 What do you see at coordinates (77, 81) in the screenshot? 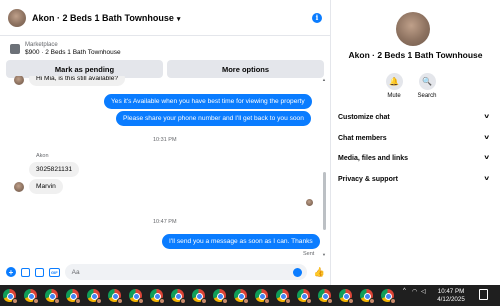
I see `message-bubble-in: Hi Mia, is this still available?` at bounding box center [77, 81].